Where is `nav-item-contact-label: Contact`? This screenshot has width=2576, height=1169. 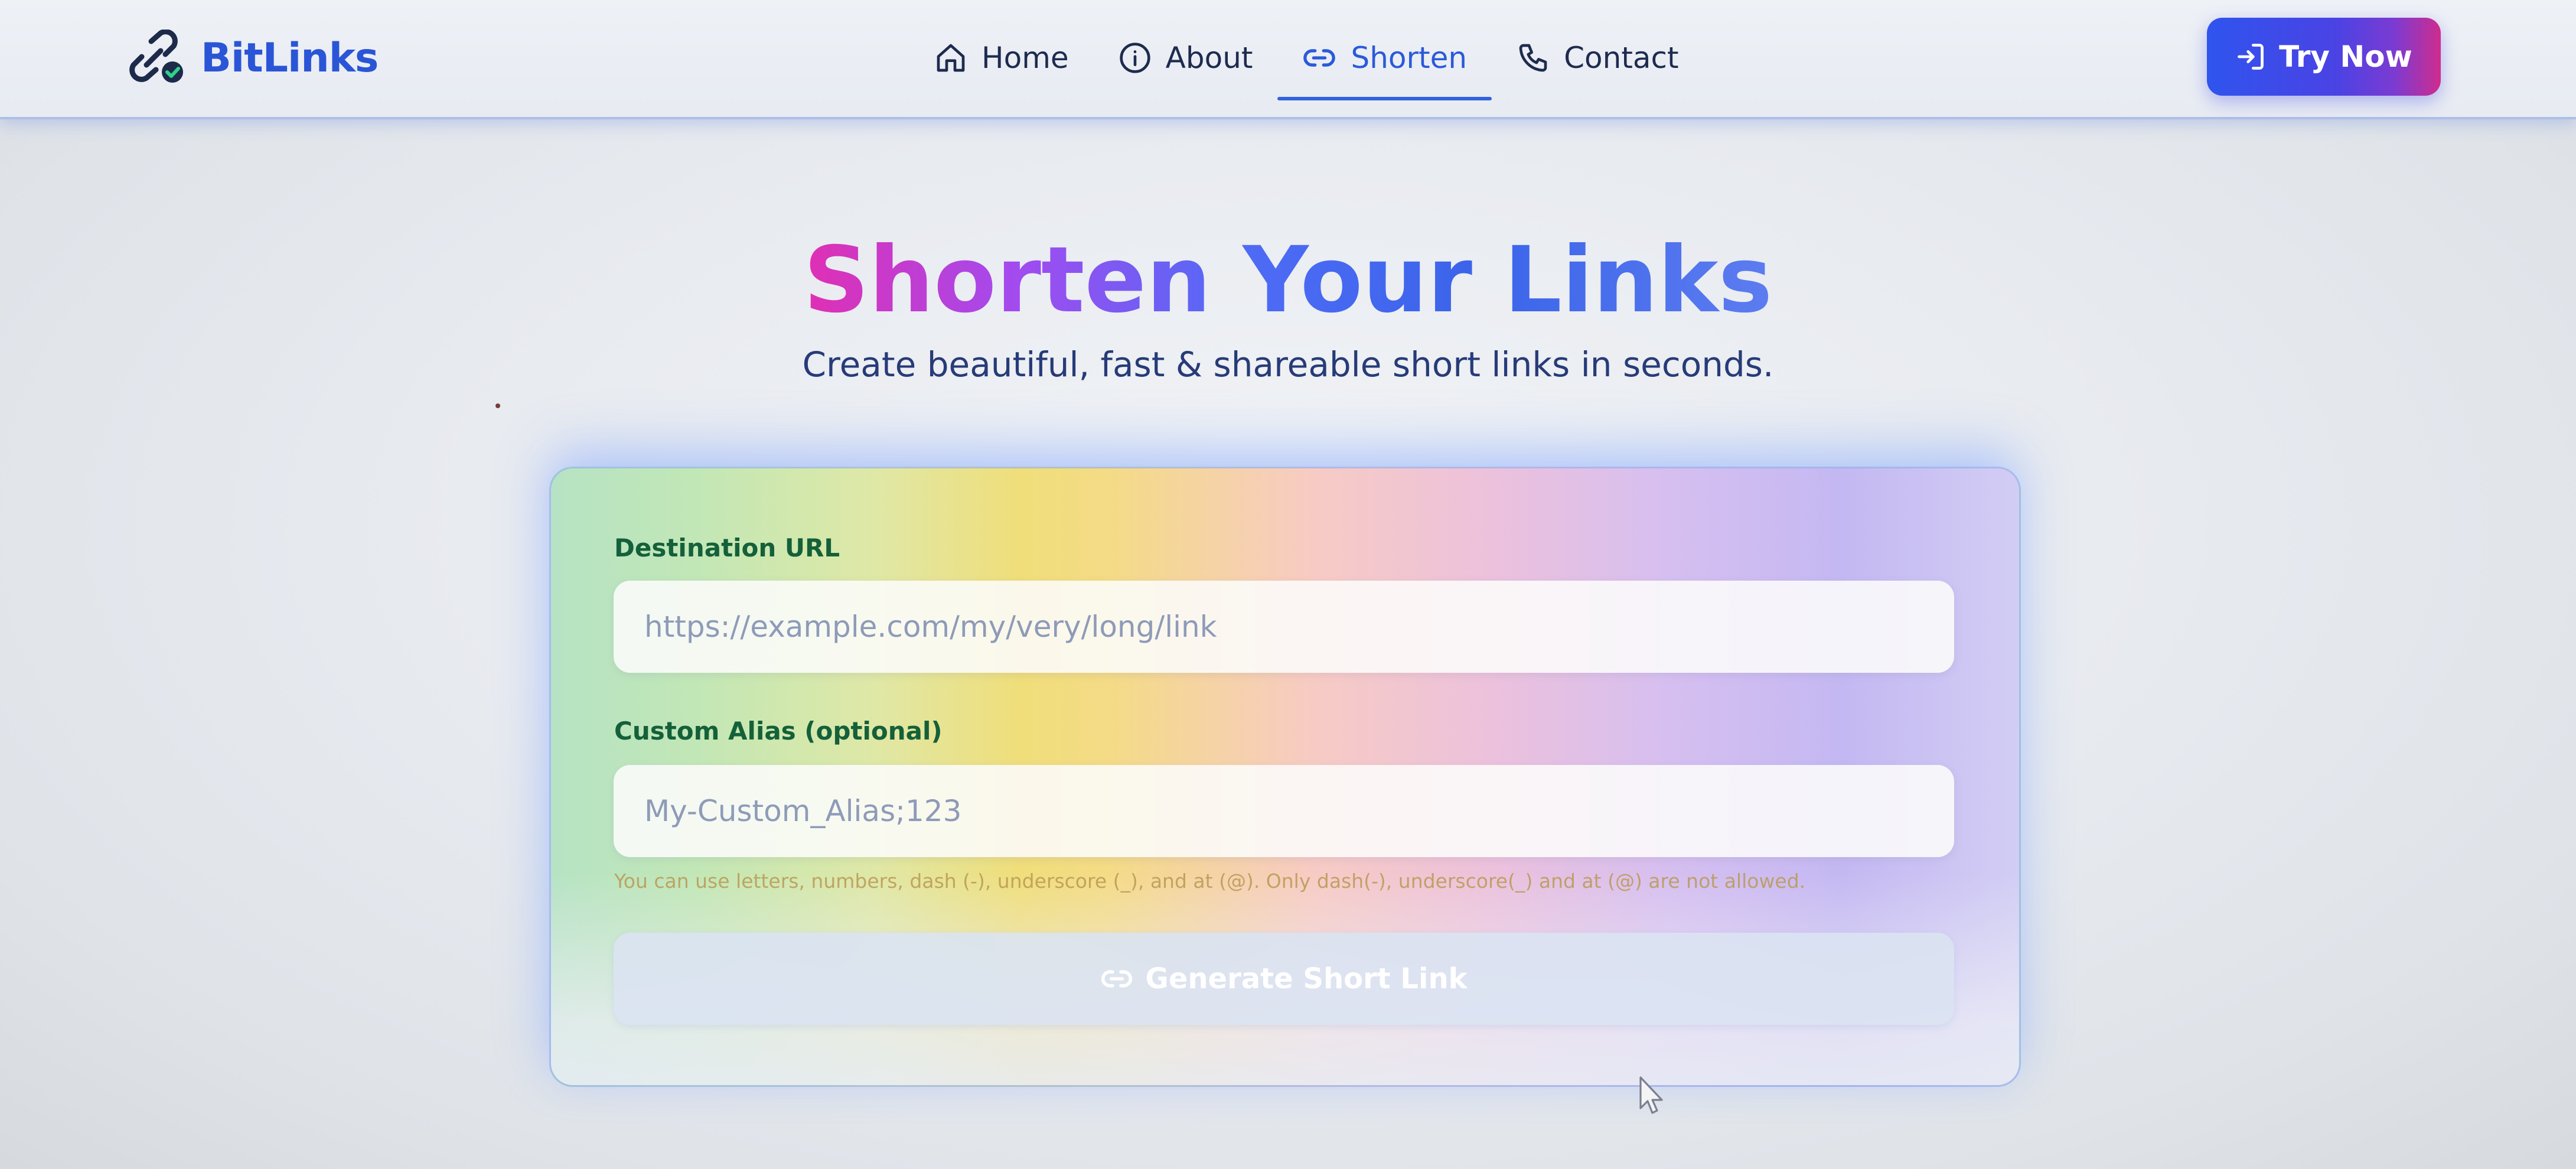
nav-item-contact-label: Contact is located at coordinates (1621, 58).